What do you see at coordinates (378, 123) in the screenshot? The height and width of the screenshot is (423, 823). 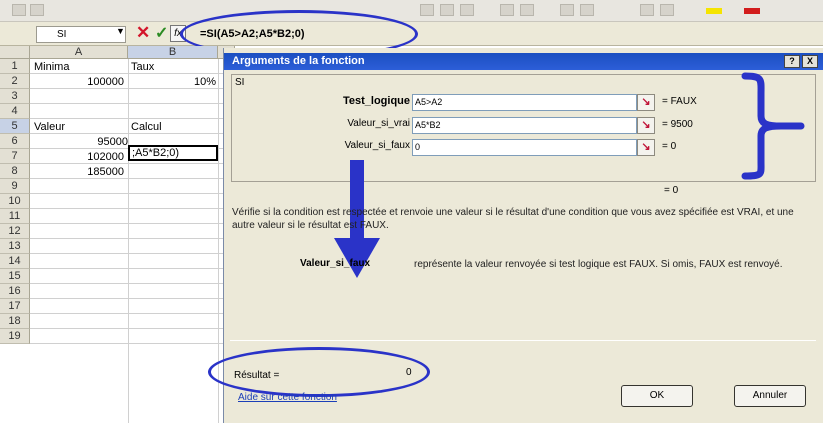 I see `arg-label-valeur-si-vrai: Valeur_si_vrai` at bounding box center [378, 123].